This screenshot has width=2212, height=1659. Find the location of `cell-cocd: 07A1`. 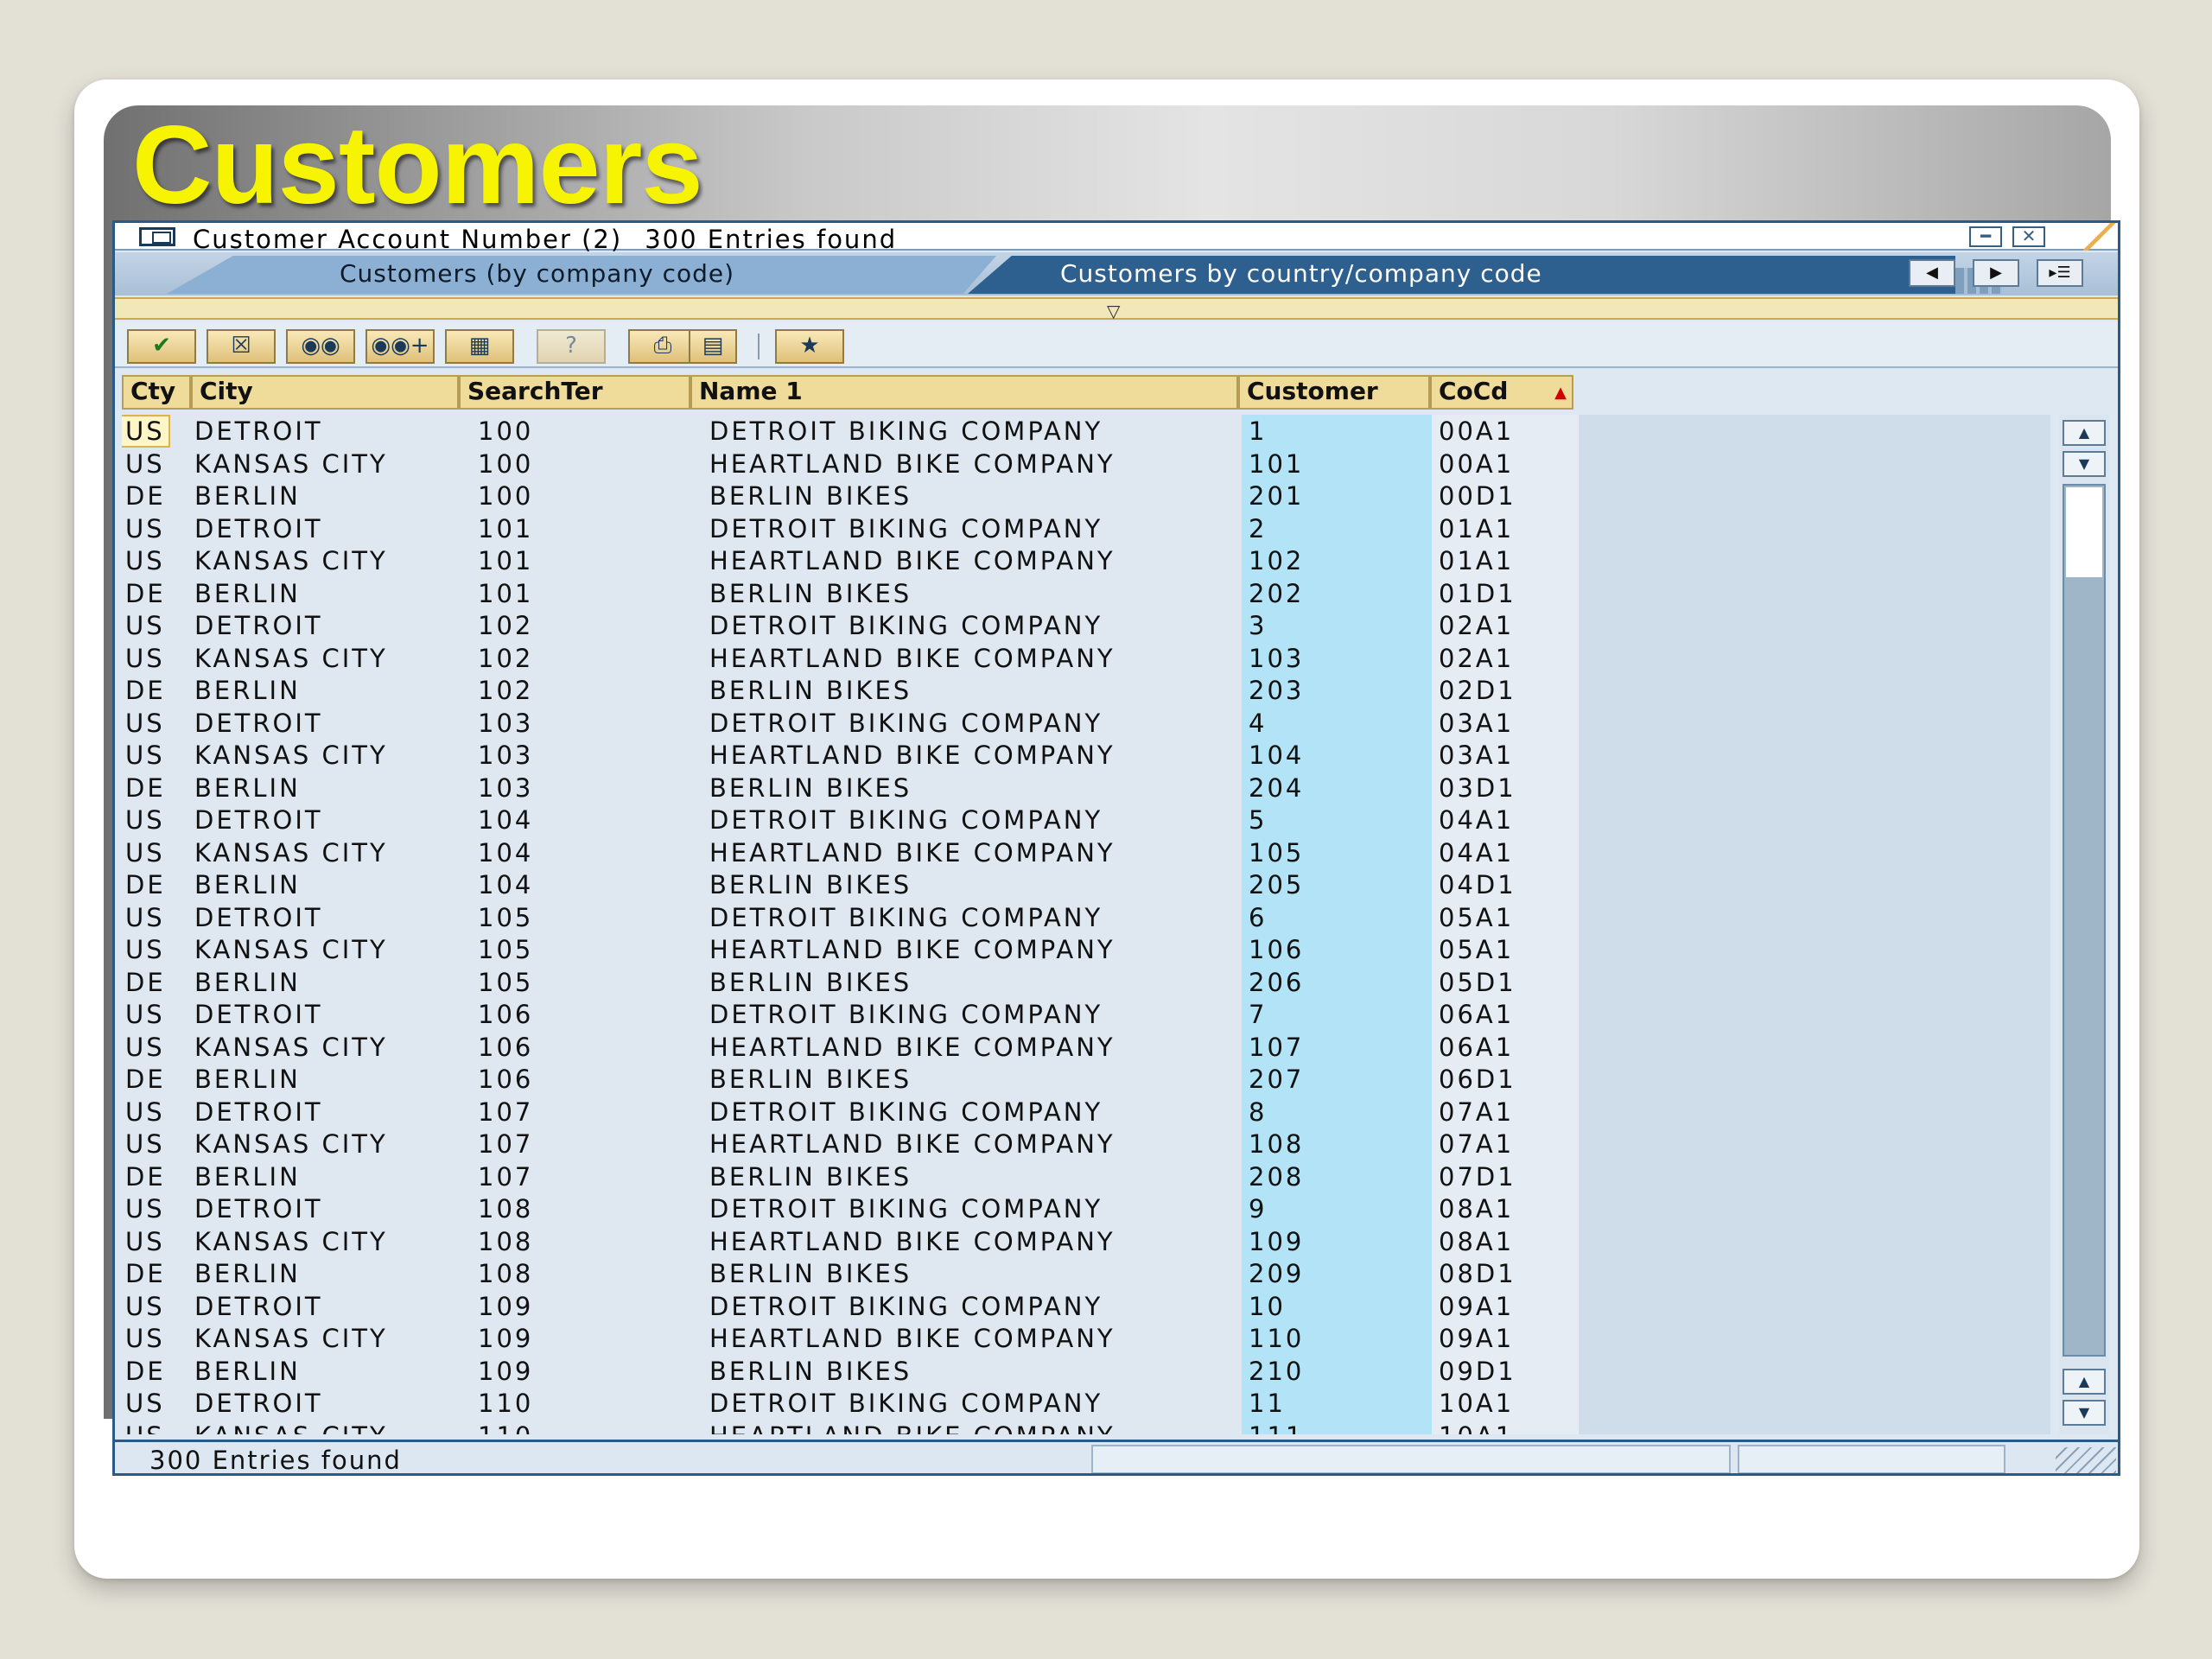

cell-cocd: 07A1 is located at coordinates (1477, 1111).